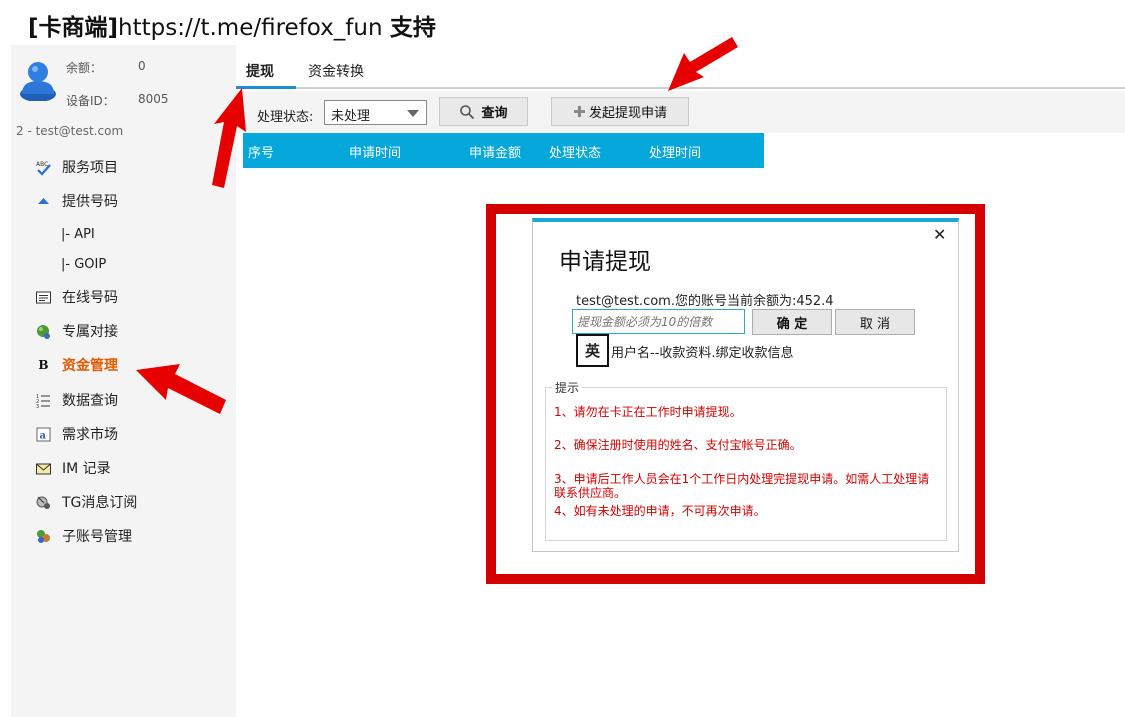 This screenshot has width=1125, height=717. I want to click on payment-info-text: 用户名--收款资料.绑定收款信息, so click(702, 353).